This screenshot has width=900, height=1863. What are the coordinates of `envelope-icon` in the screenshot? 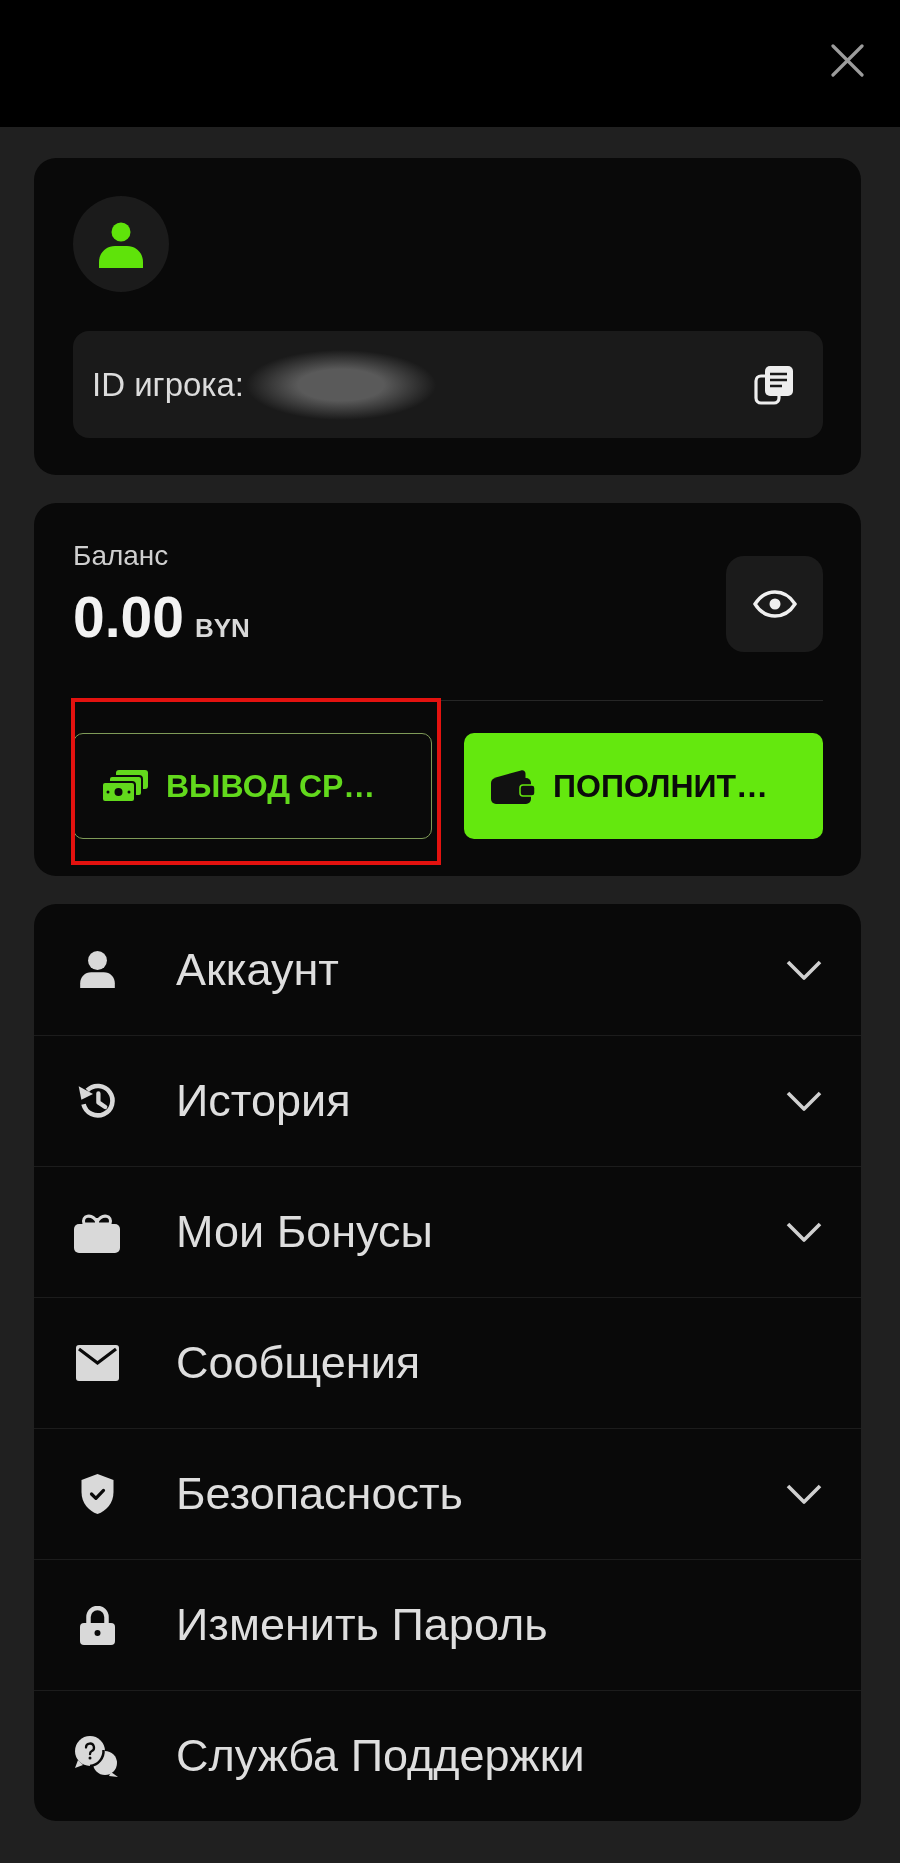 It's located at (97, 1363).